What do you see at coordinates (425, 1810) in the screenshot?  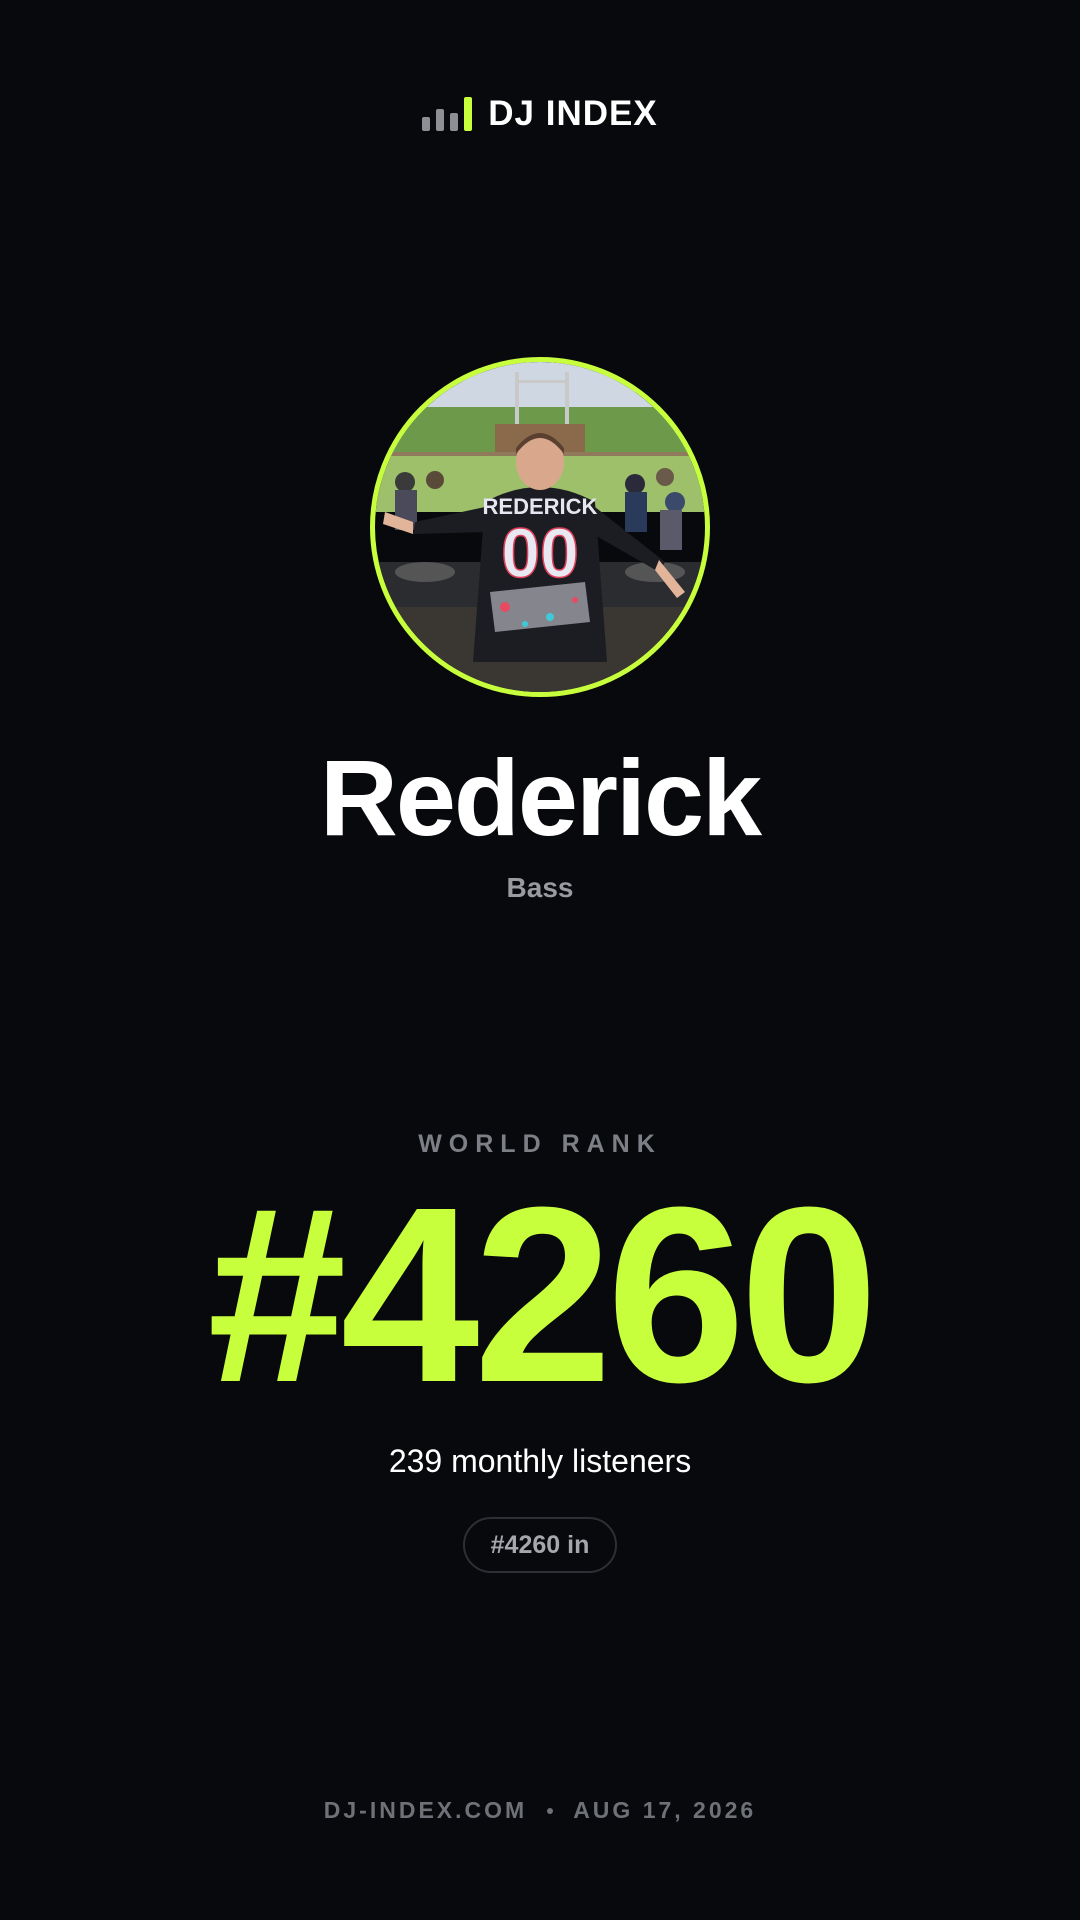 I see `footer-site: DJ-INDEX.COM` at bounding box center [425, 1810].